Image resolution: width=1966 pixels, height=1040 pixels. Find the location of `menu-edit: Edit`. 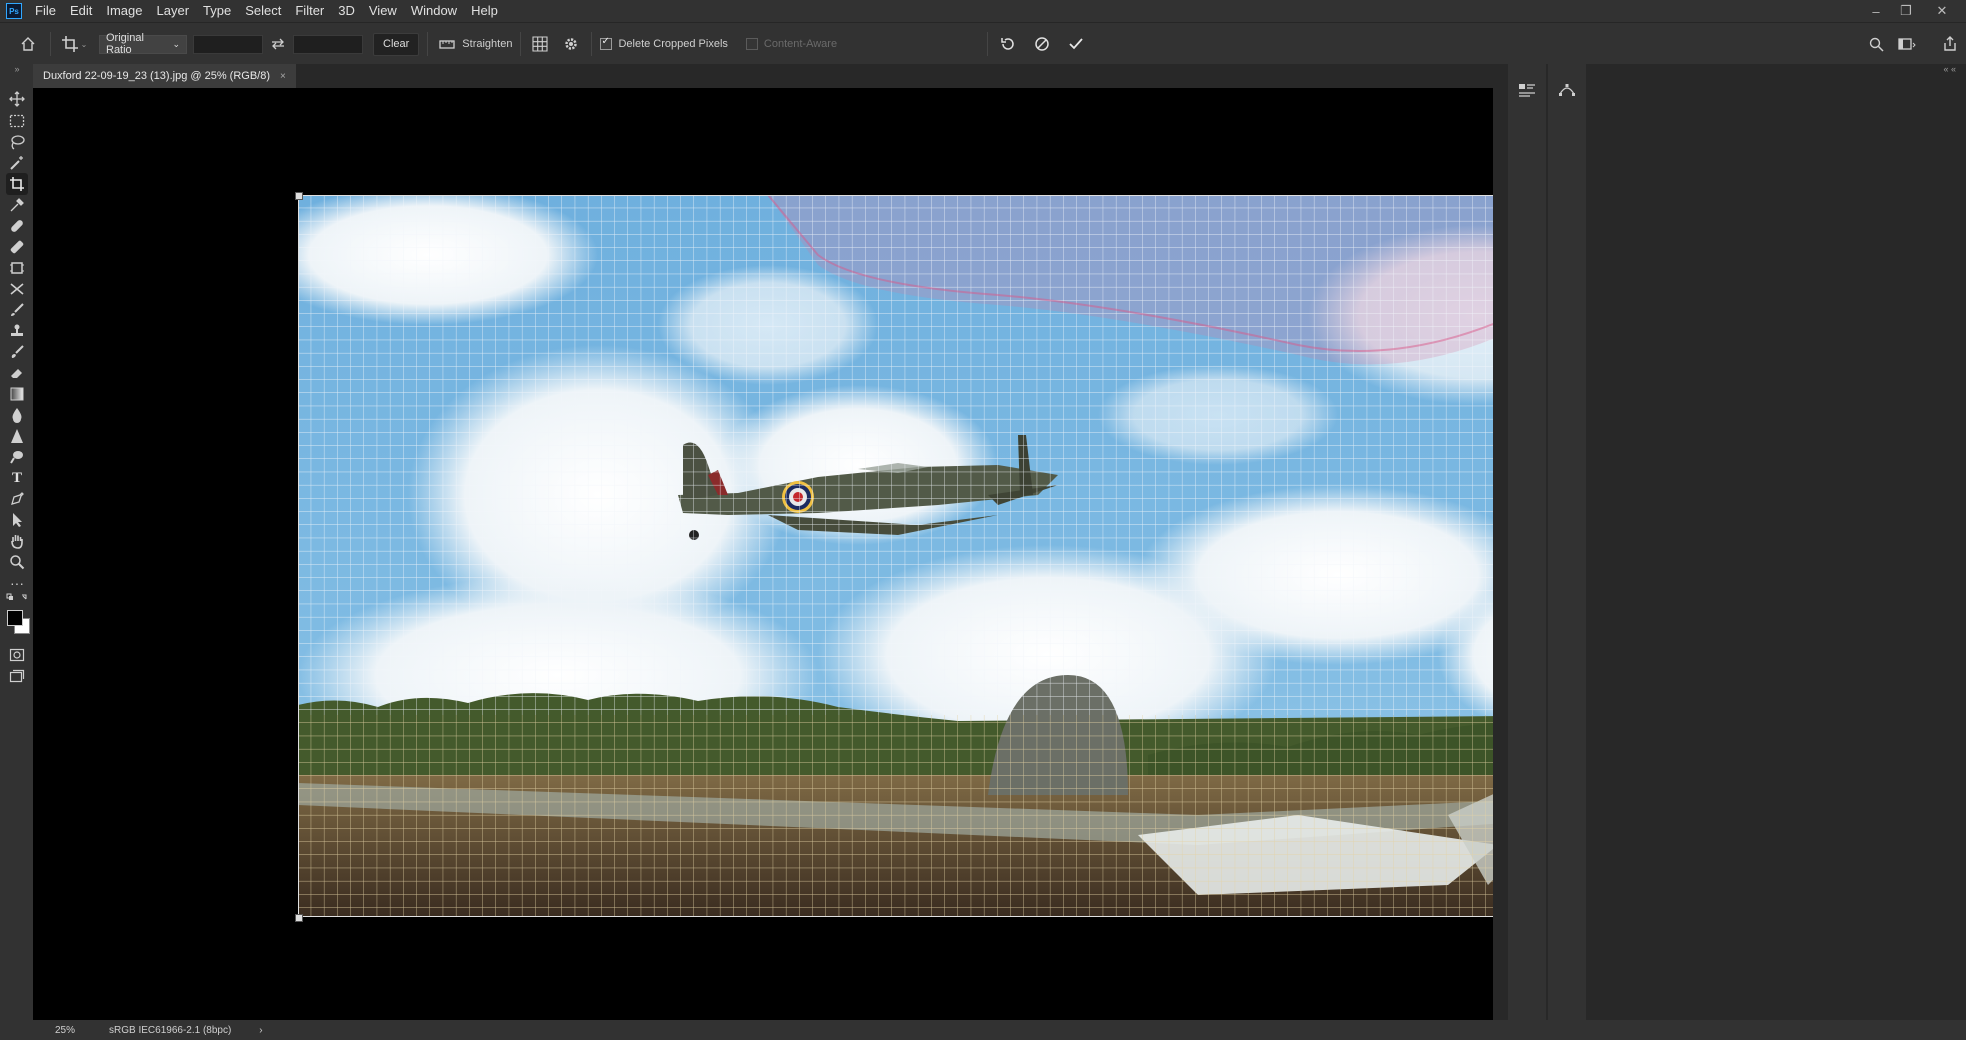

menu-edit: Edit is located at coordinates (81, 11).